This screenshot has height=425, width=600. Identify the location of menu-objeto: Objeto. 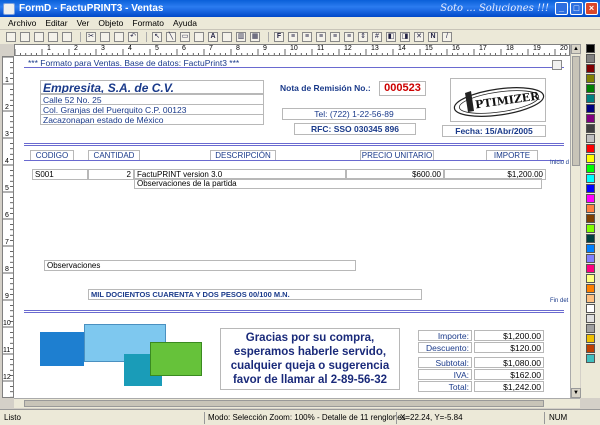
(110, 23).